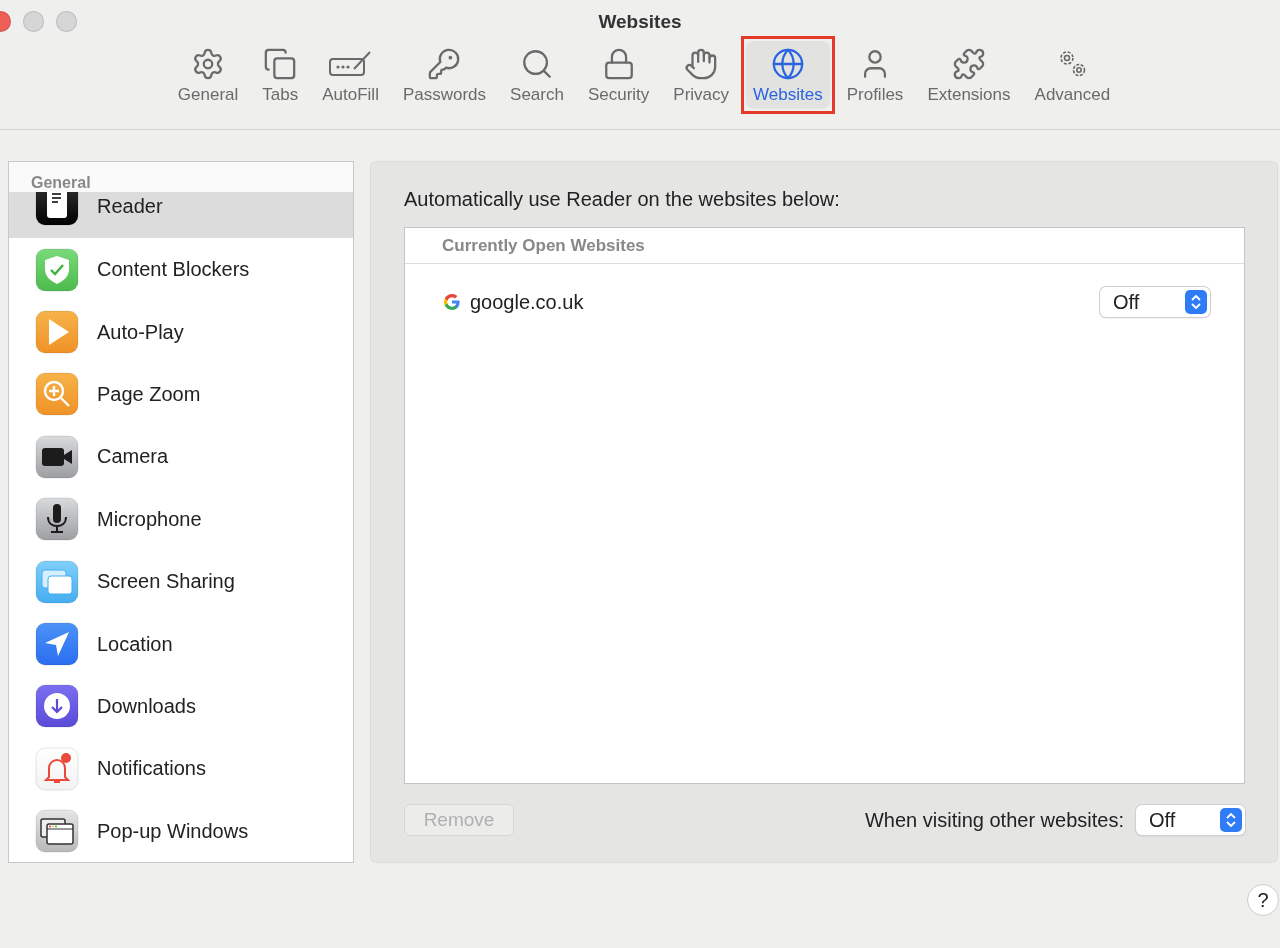 The height and width of the screenshot is (948, 1280). I want to click on tabs-icon, so click(280, 63).